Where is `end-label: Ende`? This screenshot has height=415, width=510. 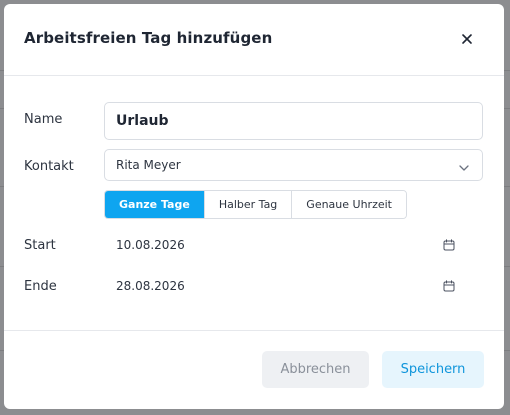 end-label: Ende is located at coordinates (40, 286).